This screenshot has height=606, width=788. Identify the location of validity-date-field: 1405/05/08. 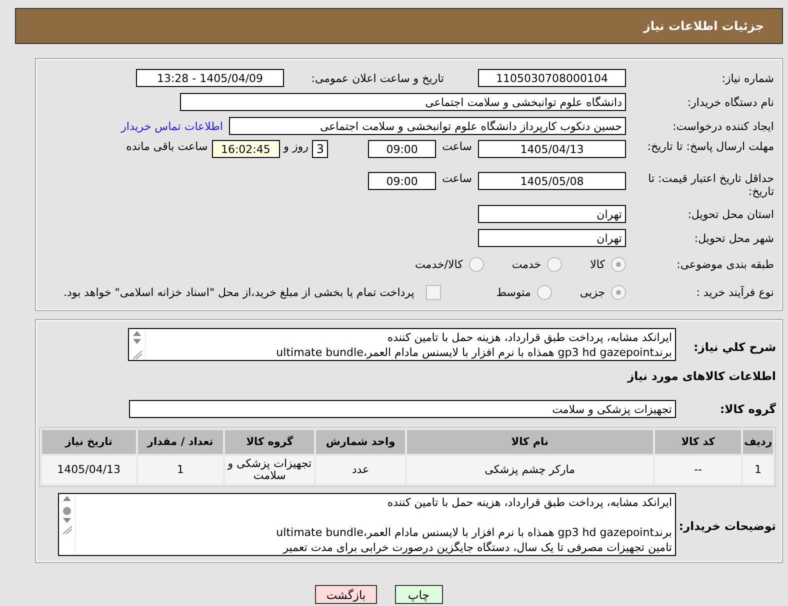
(552, 181).